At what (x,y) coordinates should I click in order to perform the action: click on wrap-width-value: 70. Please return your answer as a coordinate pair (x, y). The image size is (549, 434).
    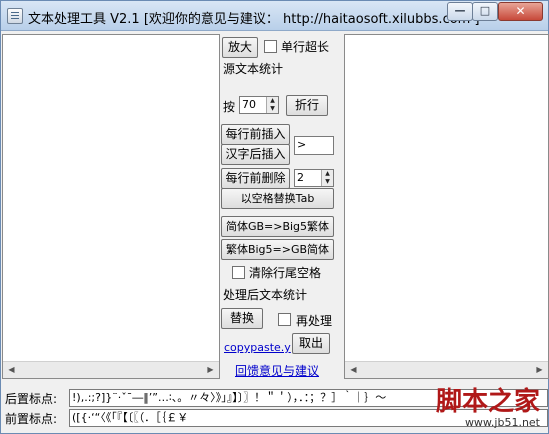
    Looking at the image, I should click on (249, 104).